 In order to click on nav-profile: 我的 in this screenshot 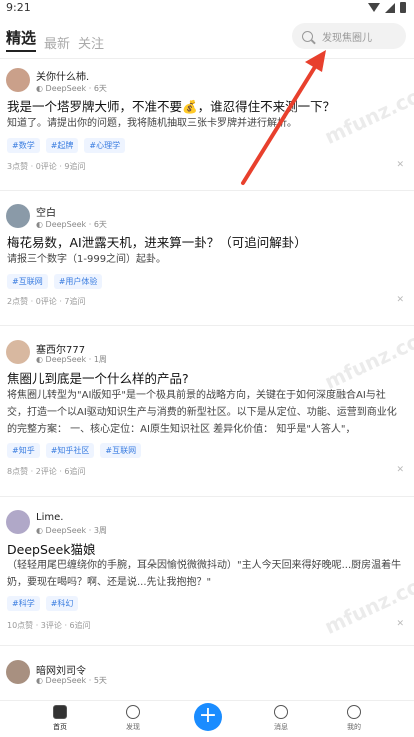, I will do `click(354, 718)`.